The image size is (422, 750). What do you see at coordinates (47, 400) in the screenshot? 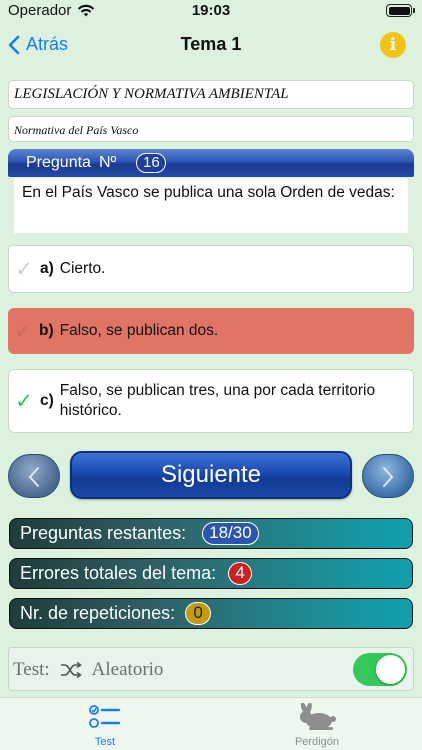
I see `answer-letter: c)` at bounding box center [47, 400].